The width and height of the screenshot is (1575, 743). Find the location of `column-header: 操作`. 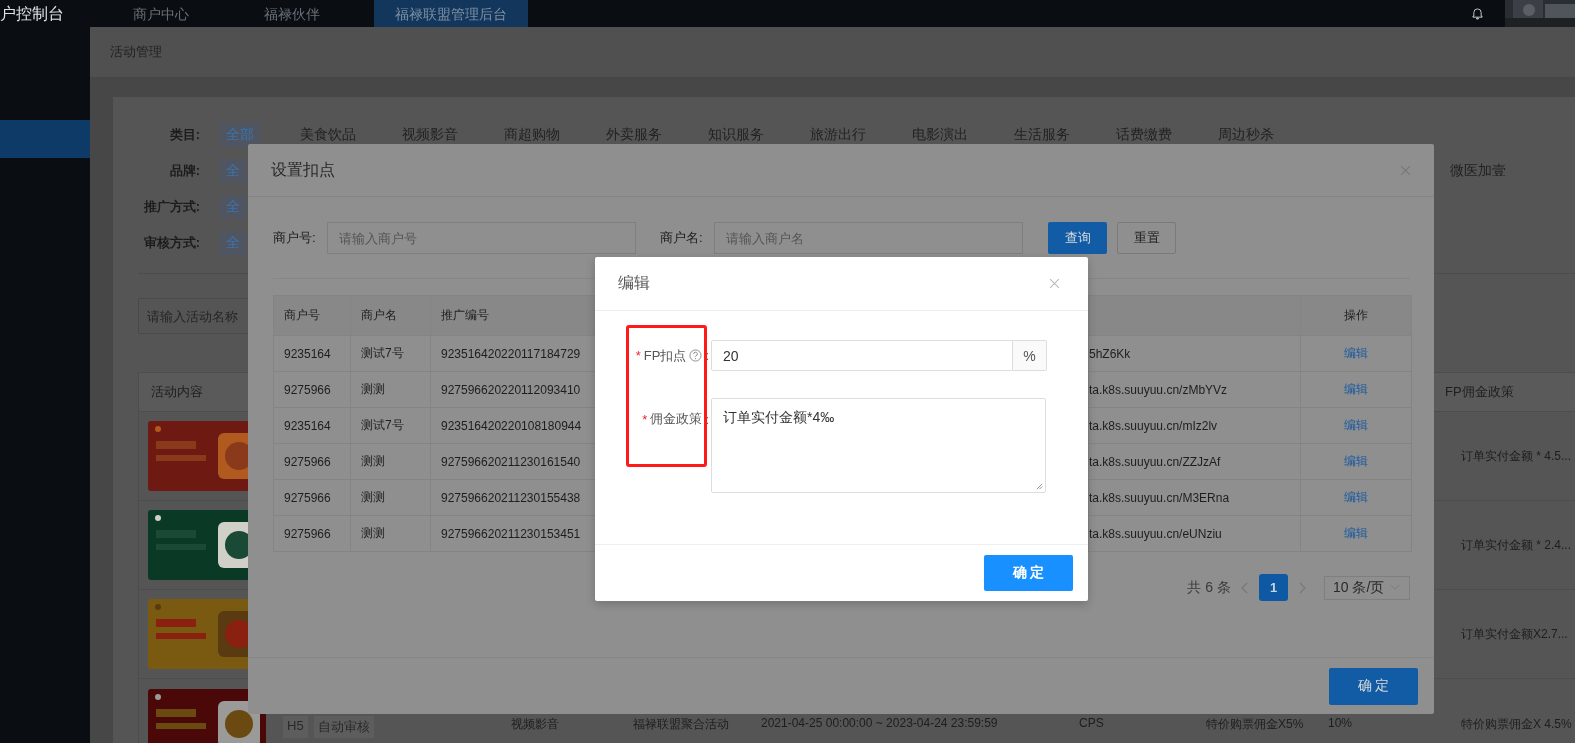

column-header: 操作 is located at coordinates (1356, 315).